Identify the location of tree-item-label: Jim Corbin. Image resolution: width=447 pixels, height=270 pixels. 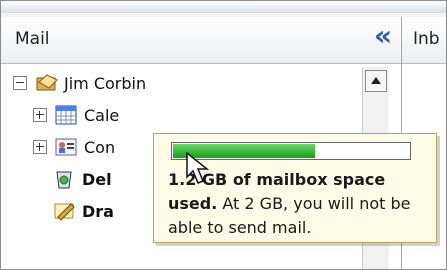
(105, 83).